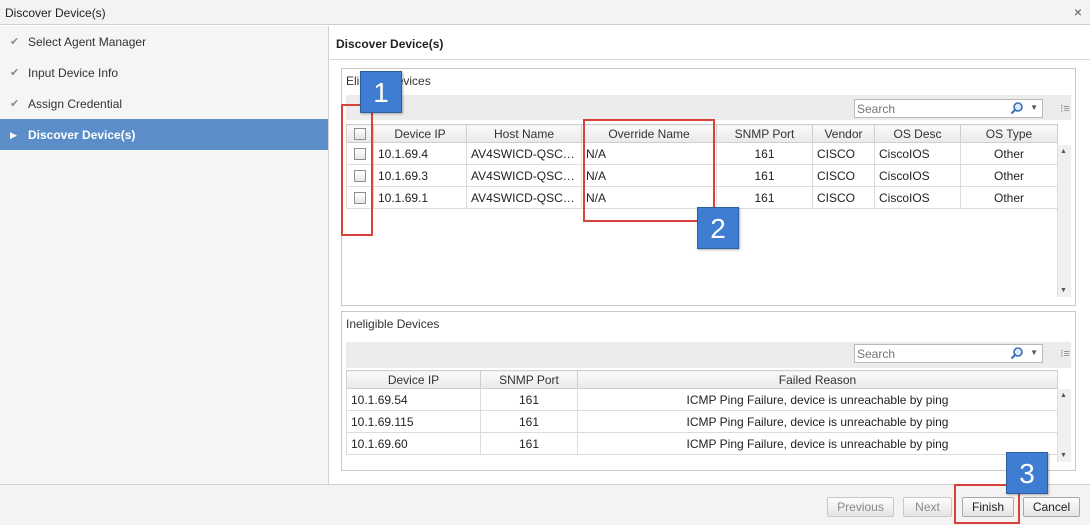  What do you see at coordinates (420, 197) in the screenshot?
I see `device-ip-cell: 10.1.69.1` at bounding box center [420, 197].